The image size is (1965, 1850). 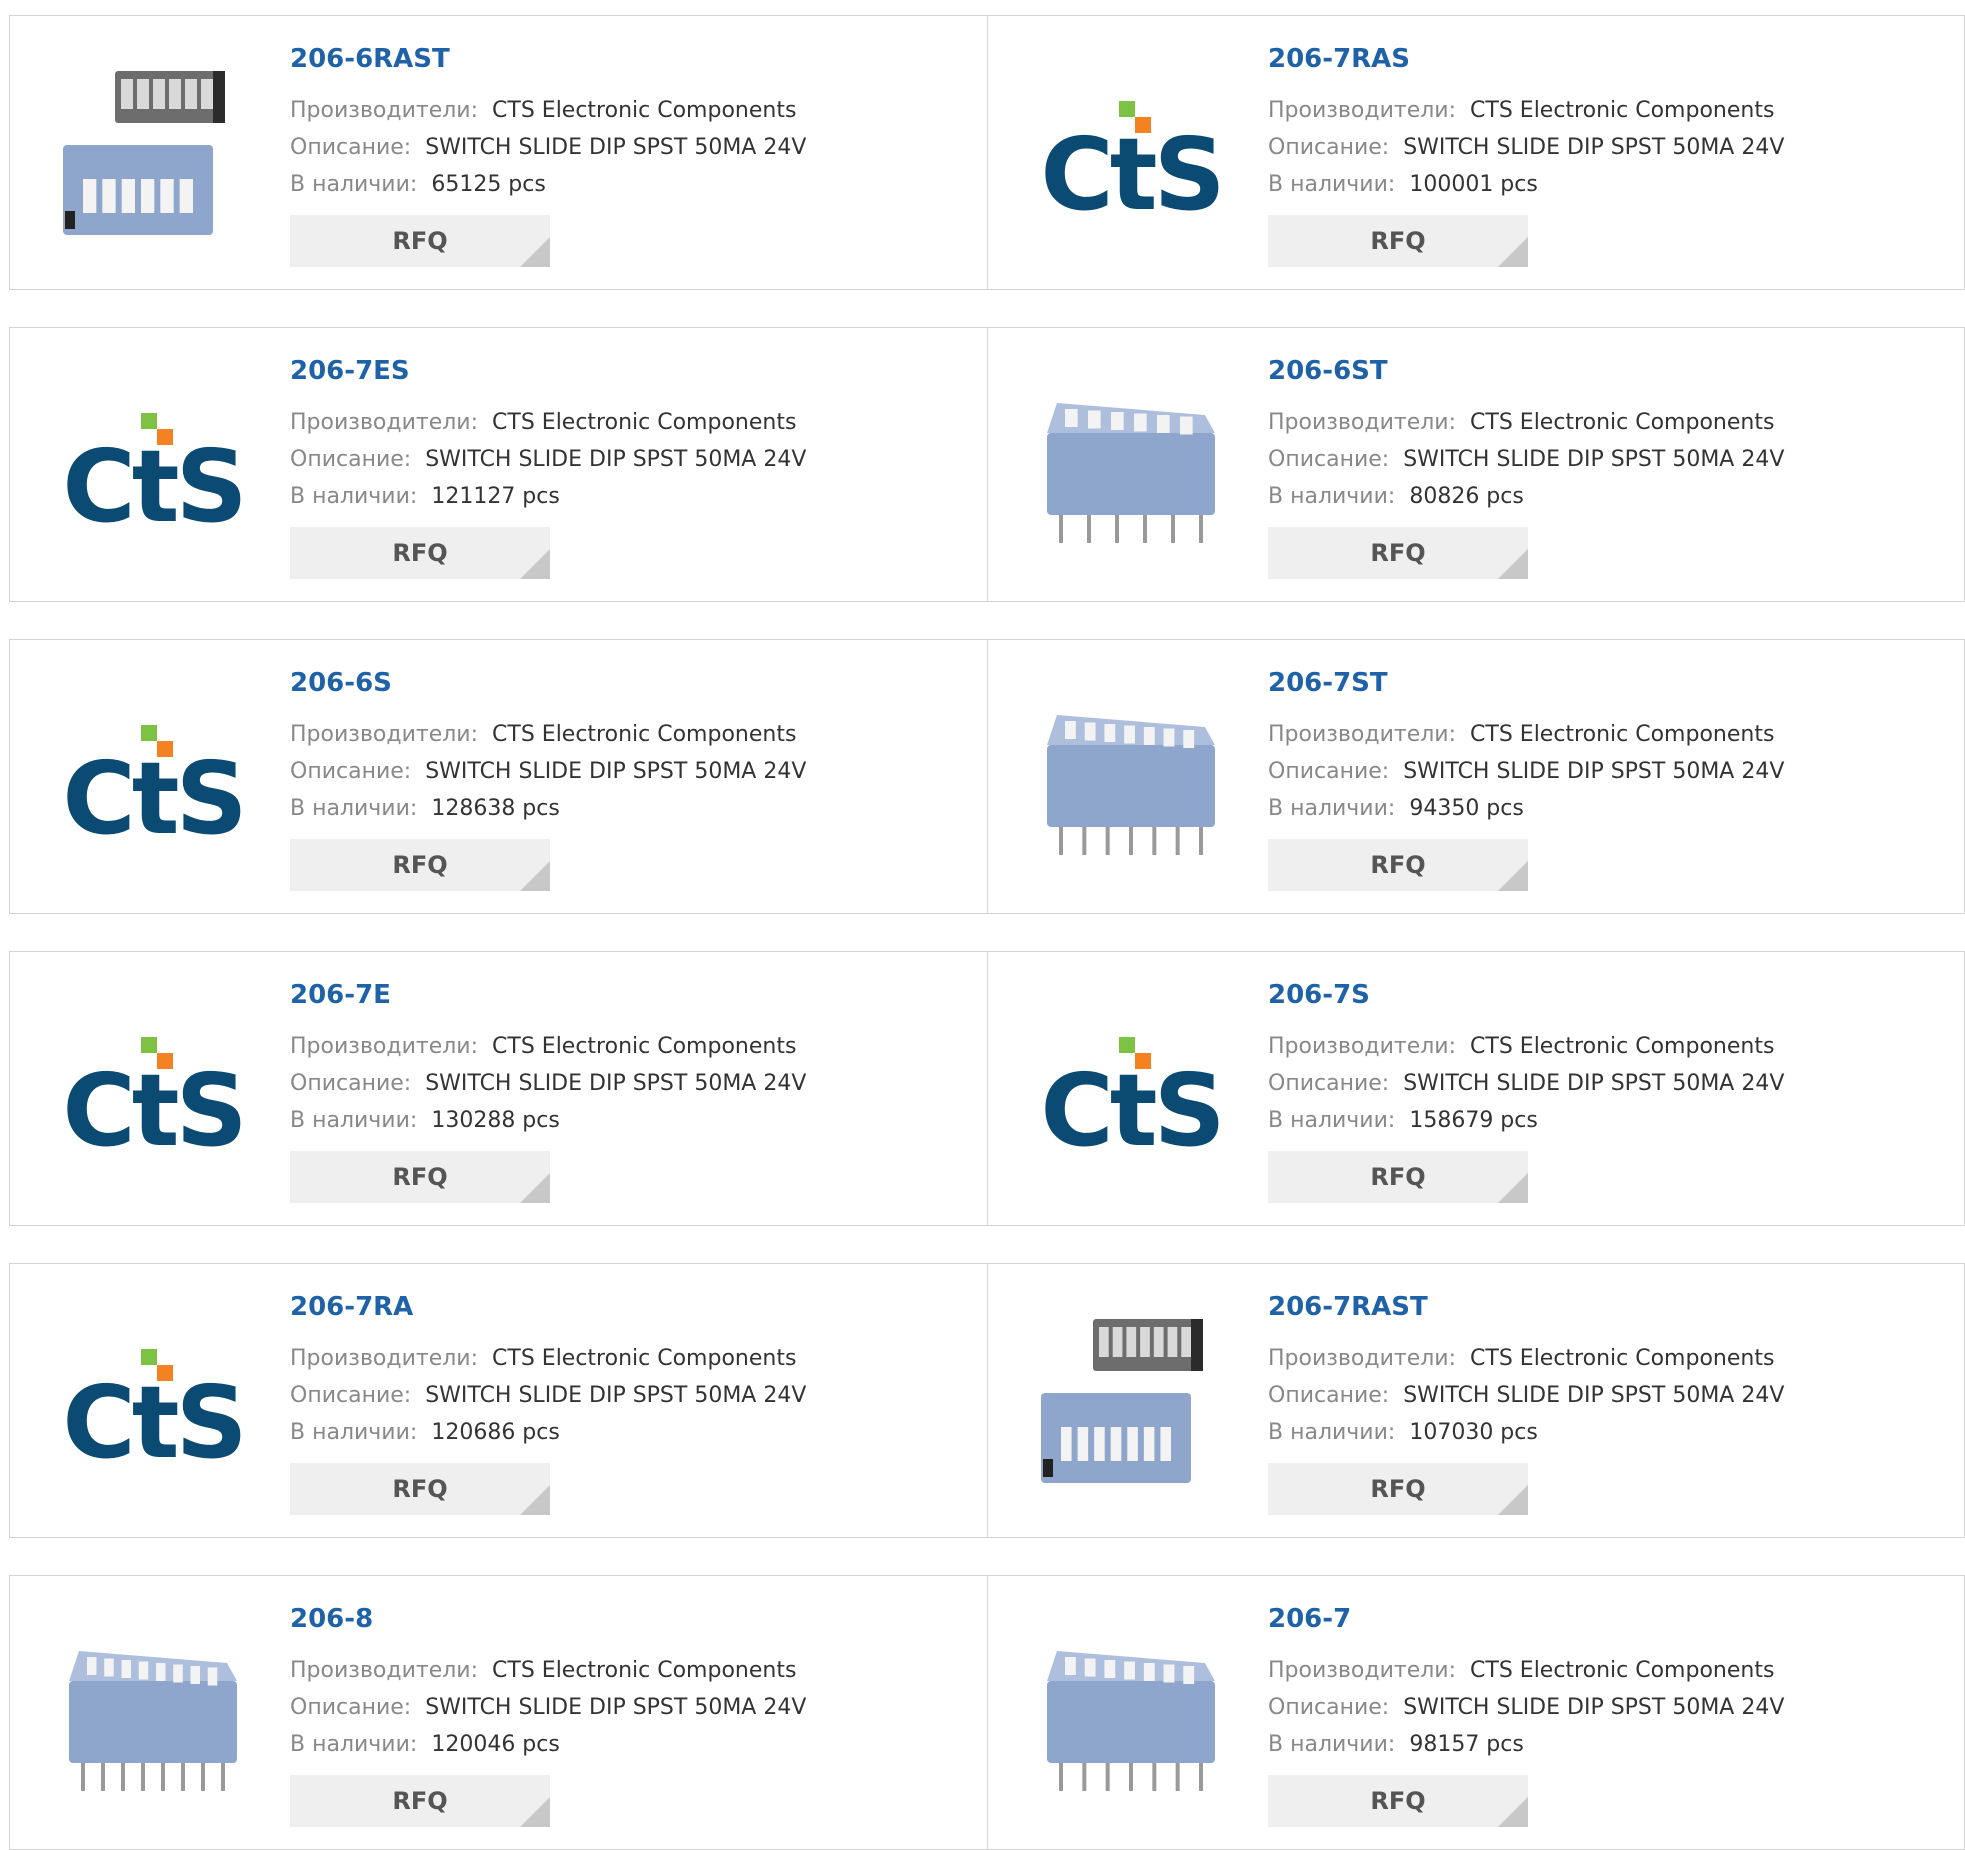 I want to click on product-title-link: 206-6ST, so click(x=1526, y=371).